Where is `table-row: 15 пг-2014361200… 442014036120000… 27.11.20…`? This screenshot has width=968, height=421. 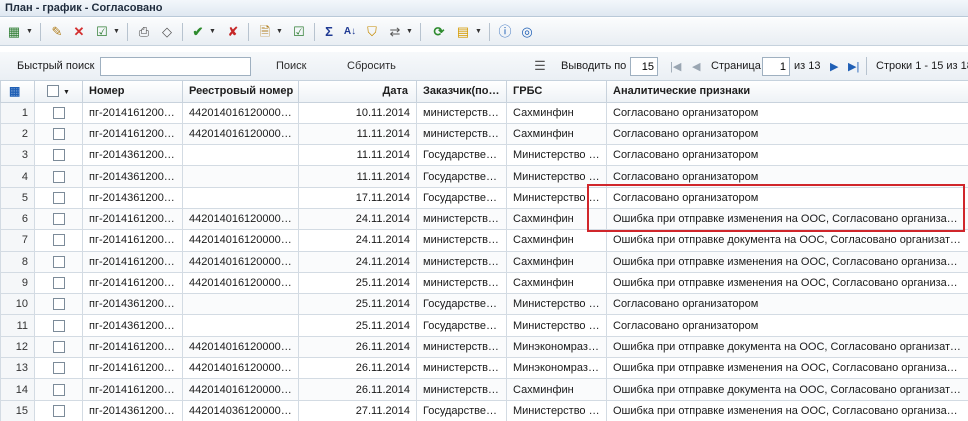
table-row: 15 пг-2014361200… 442014036120000… 27.11.20… is located at coordinates (484, 410).